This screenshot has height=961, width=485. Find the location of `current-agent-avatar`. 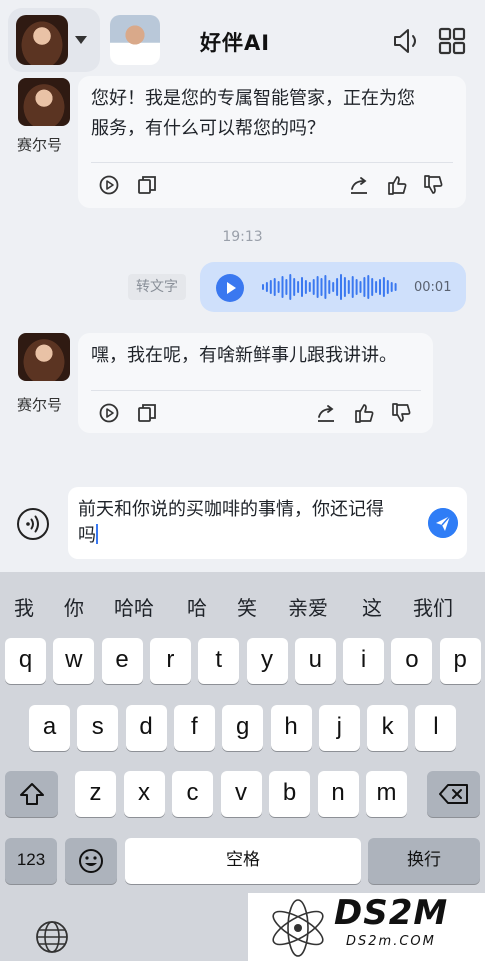

current-agent-avatar is located at coordinates (42, 40).